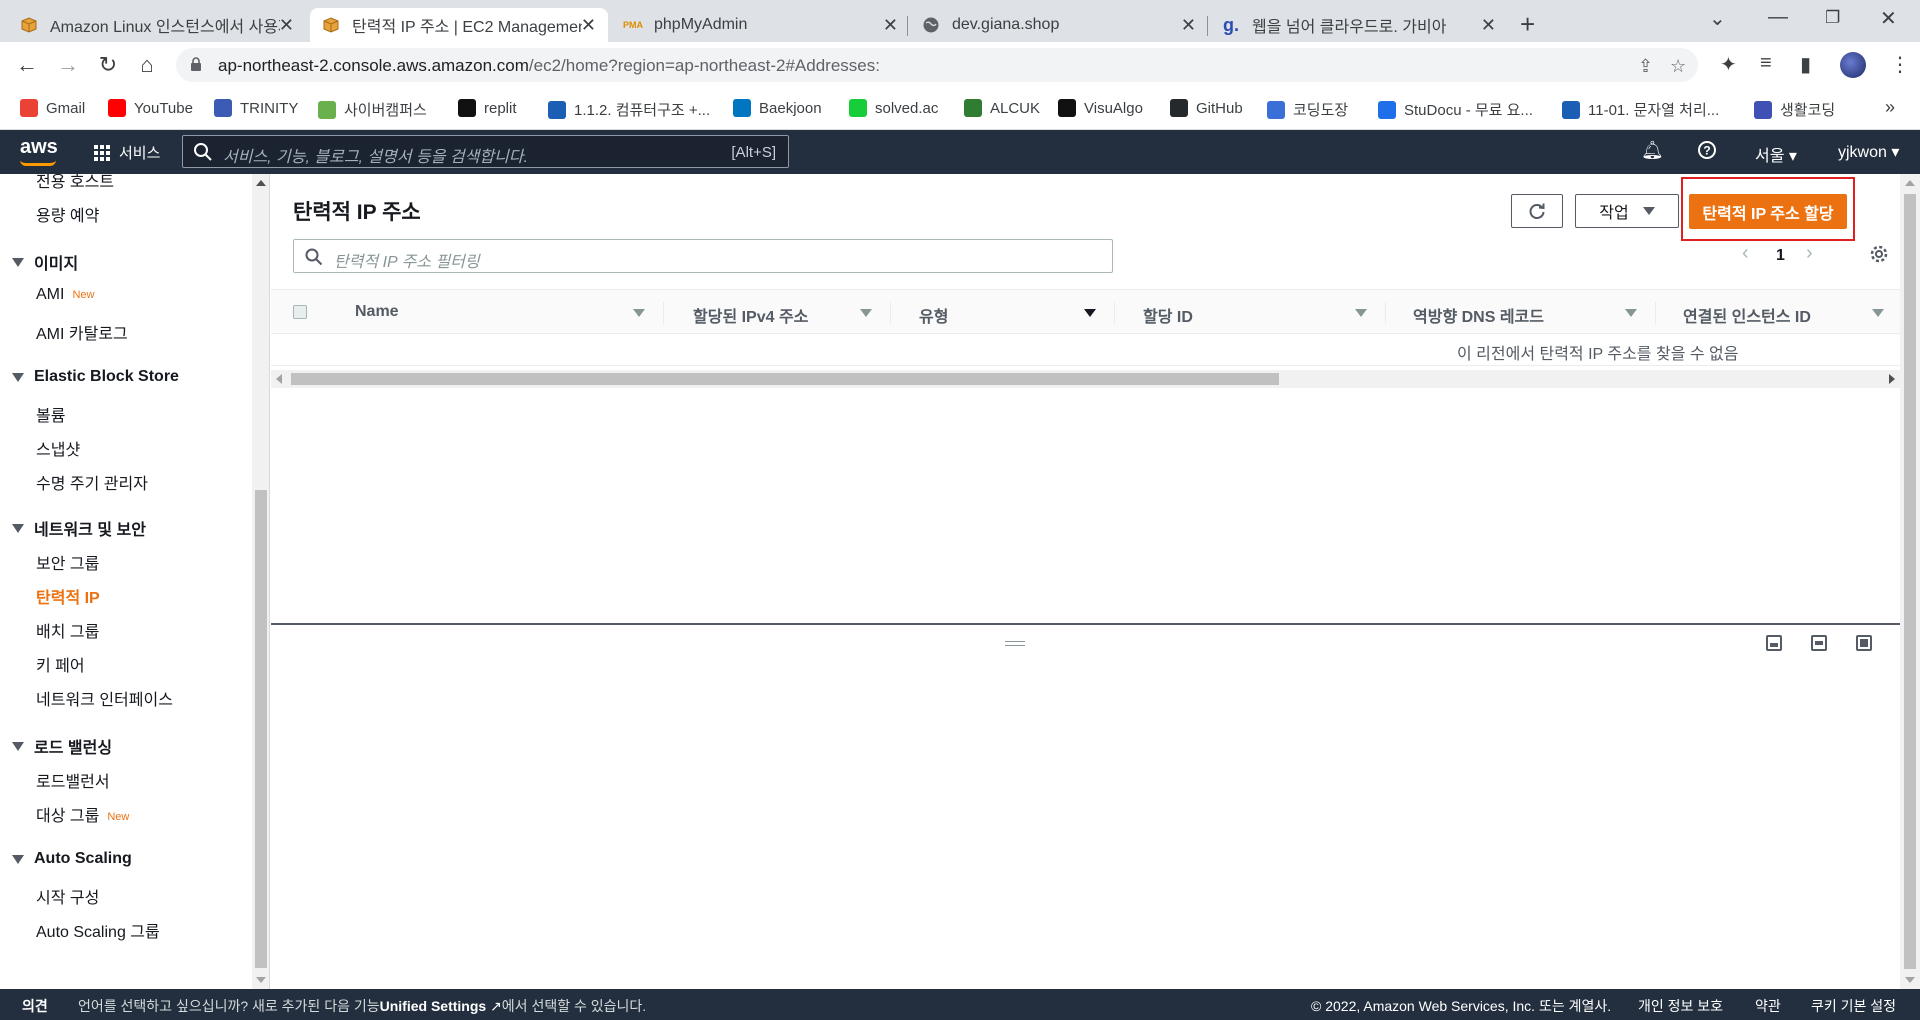  Describe the element at coordinates (485, 151) in the screenshot. I see `aws-search-input: 서비스, 기능, 블로그, 설명서 등을 검색합니다. [Alt+S]` at that location.